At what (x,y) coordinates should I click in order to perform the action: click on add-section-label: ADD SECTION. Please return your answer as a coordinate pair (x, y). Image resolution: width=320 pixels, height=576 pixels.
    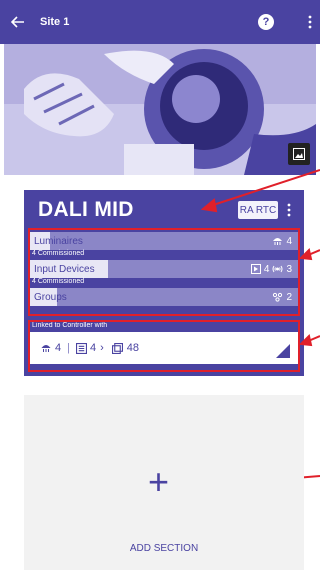
    Looking at the image, I should click on (164, 548).